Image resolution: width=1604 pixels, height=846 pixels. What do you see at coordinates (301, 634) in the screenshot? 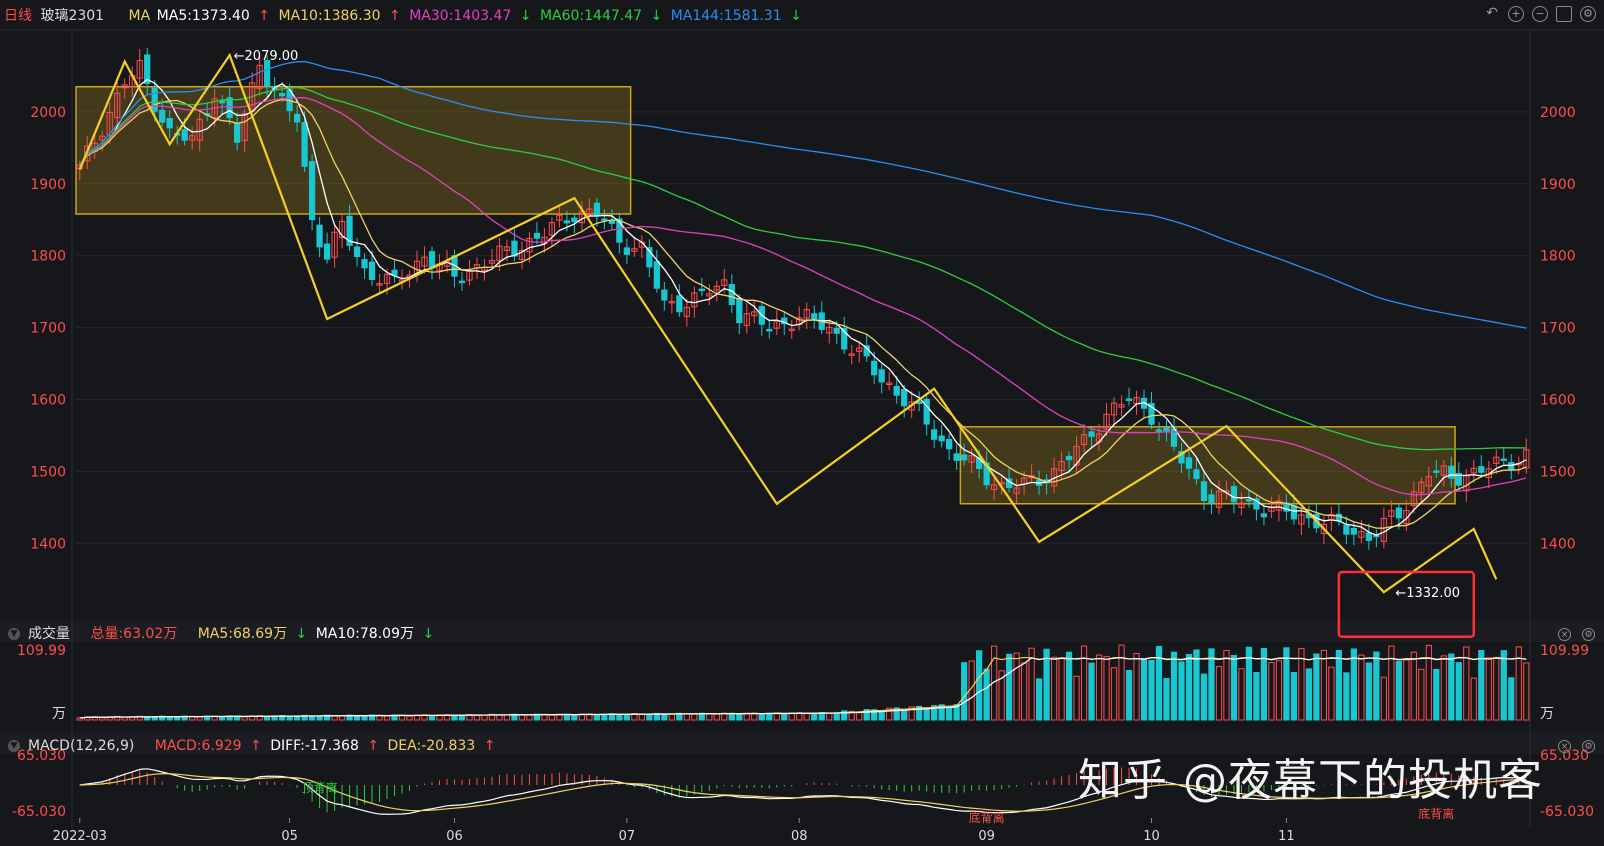
I see `volume-ma5-arrow: ↓` at bounding box center [301, 634].